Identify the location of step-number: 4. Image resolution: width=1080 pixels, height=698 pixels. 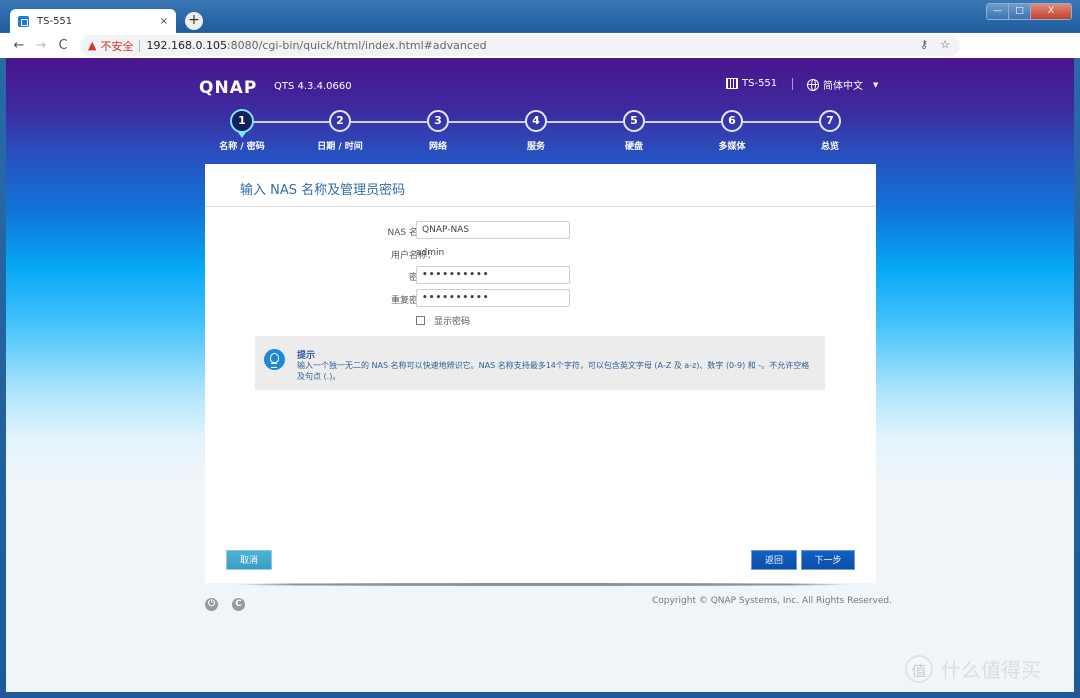
(536, 121).